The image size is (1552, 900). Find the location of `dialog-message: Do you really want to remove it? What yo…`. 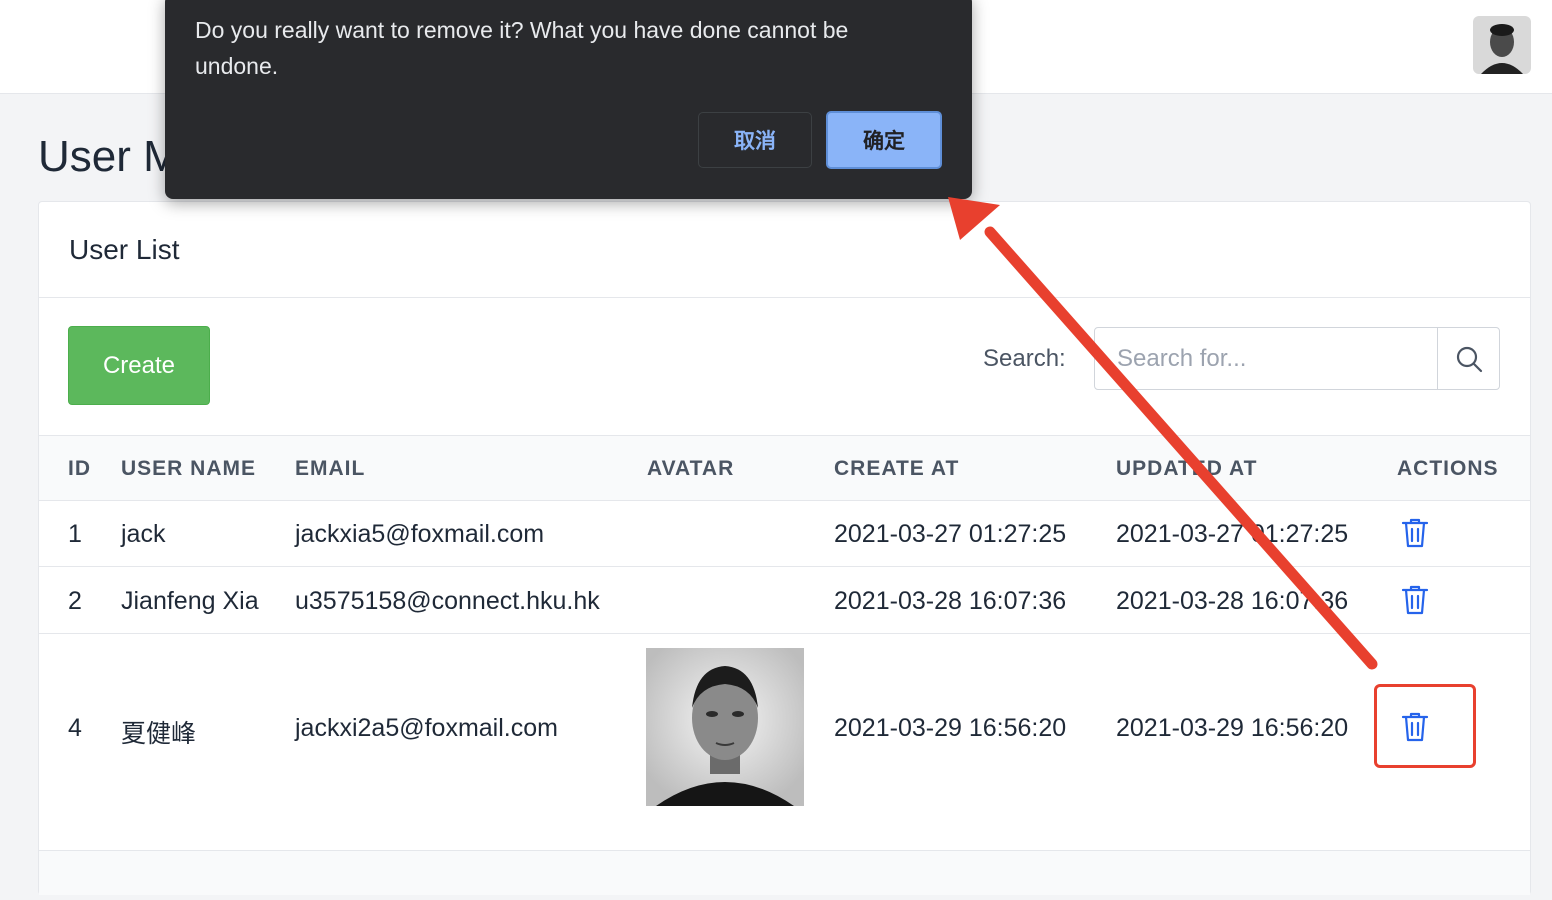

dialog-message: Do you really want to remove it? What yo… is located at coordinates (522, 48).